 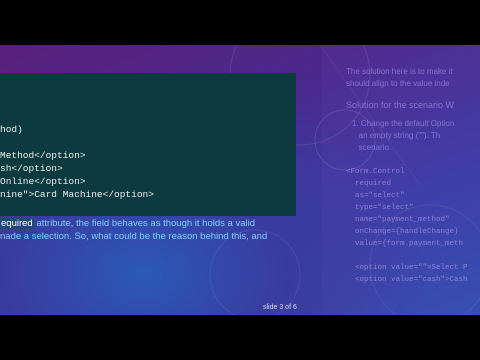 I want to click on ghost-code-line: <option value="">Select P, so click(x=407, y=268).